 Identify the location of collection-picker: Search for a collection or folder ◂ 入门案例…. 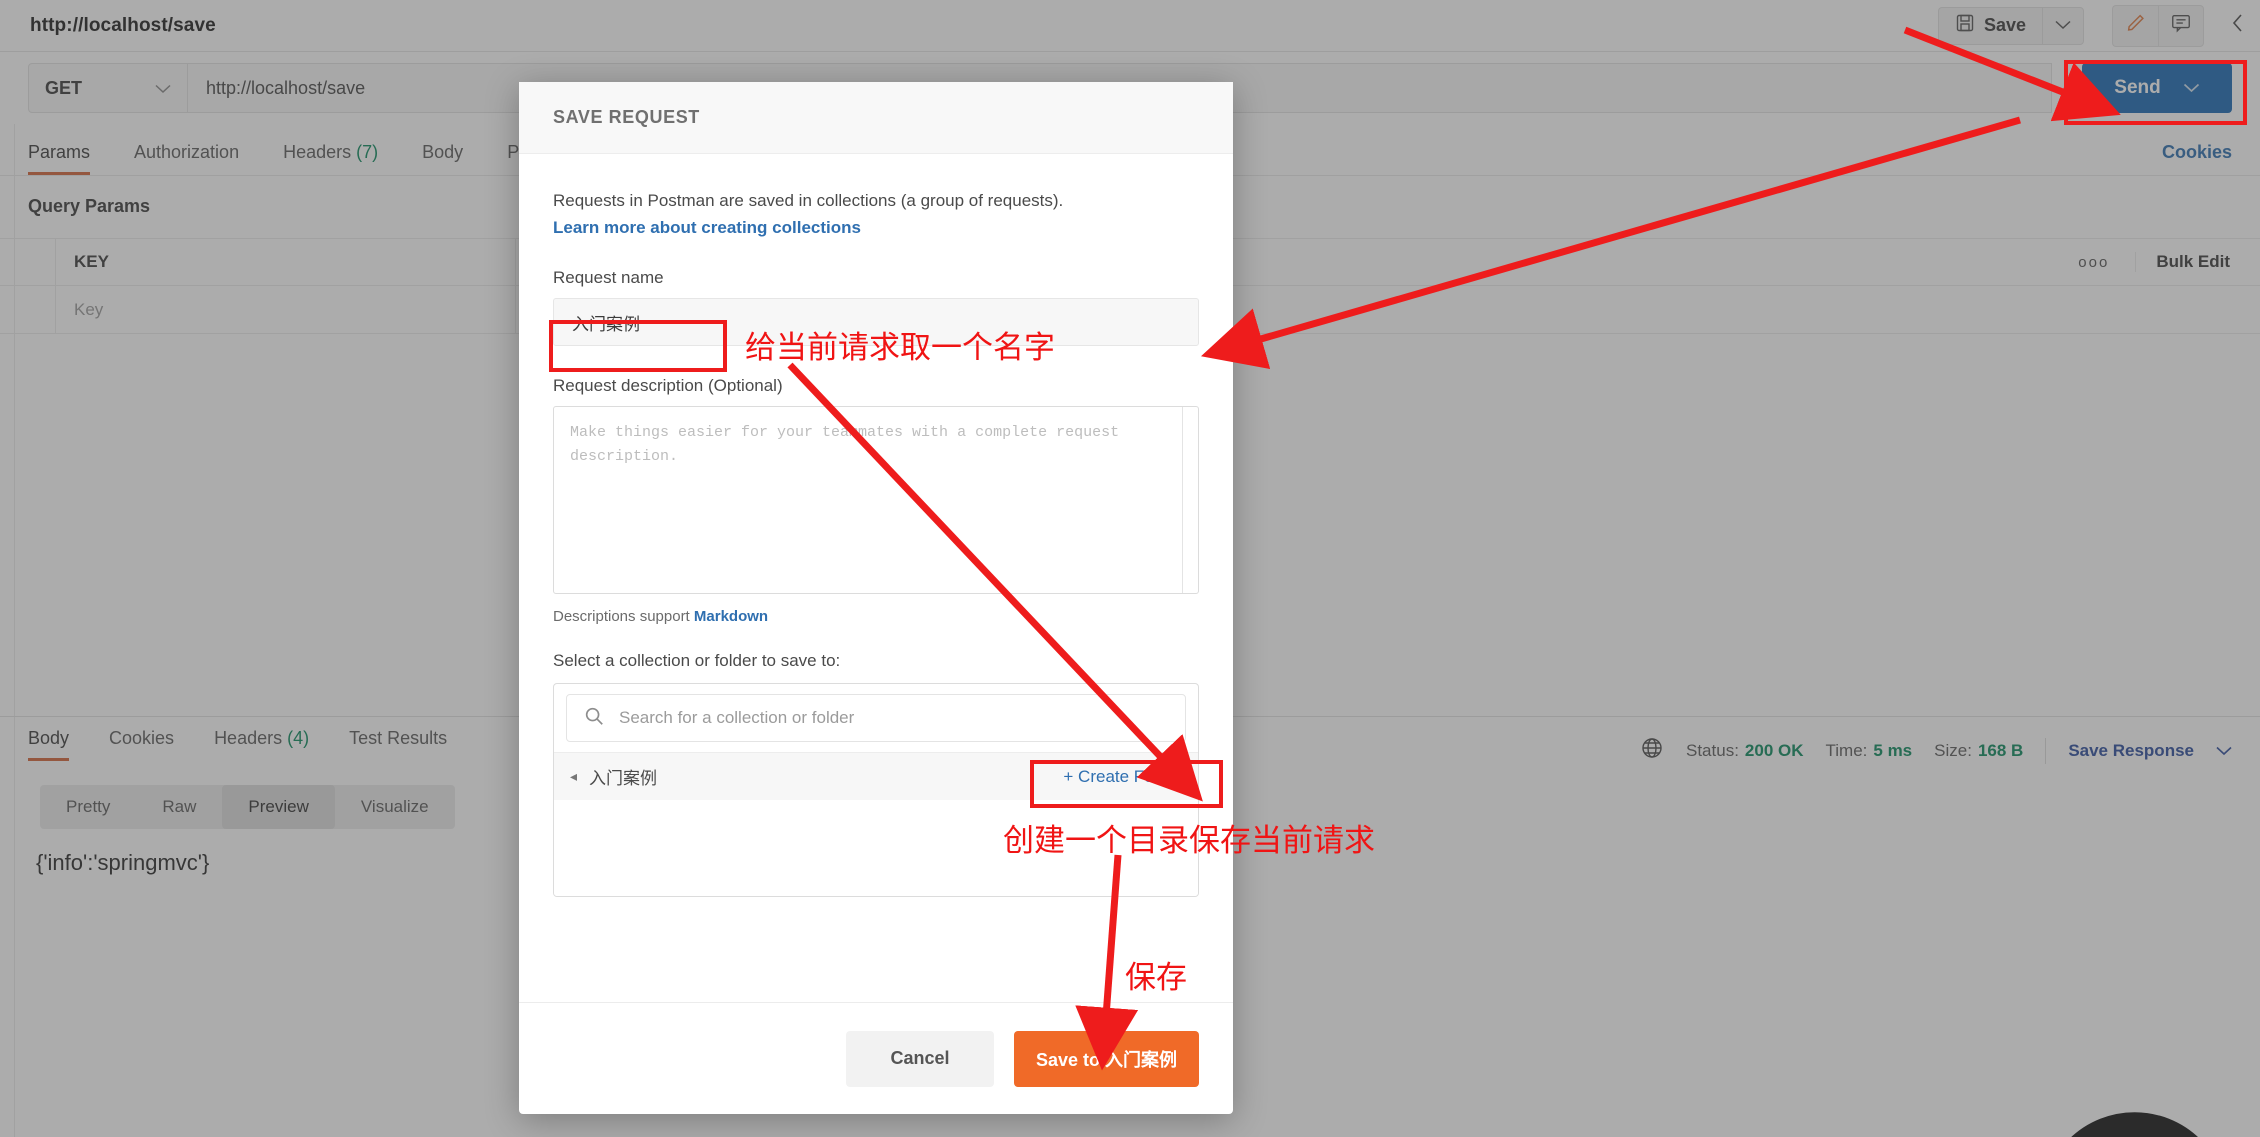
(876, 790).